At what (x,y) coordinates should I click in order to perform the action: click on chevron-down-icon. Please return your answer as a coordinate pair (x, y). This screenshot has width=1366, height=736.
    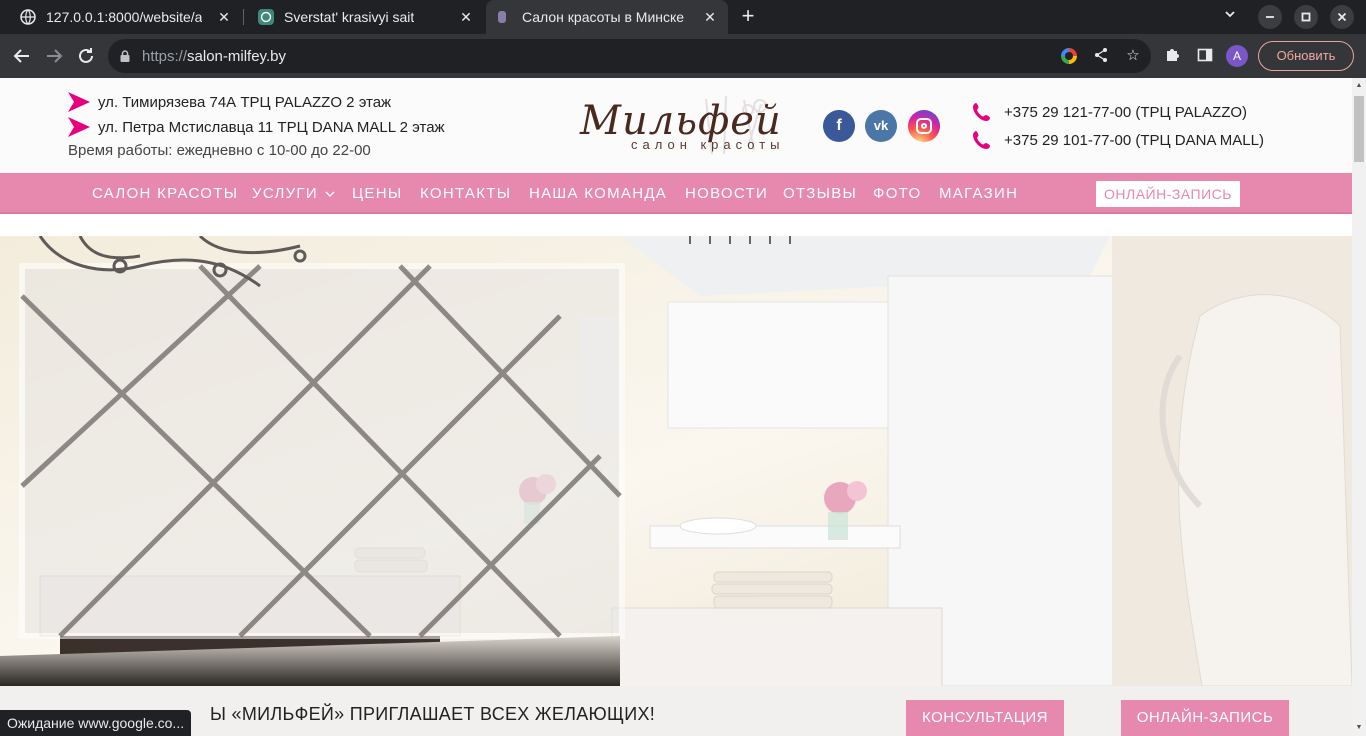
    Looking at the image, I should click on (330, 194).